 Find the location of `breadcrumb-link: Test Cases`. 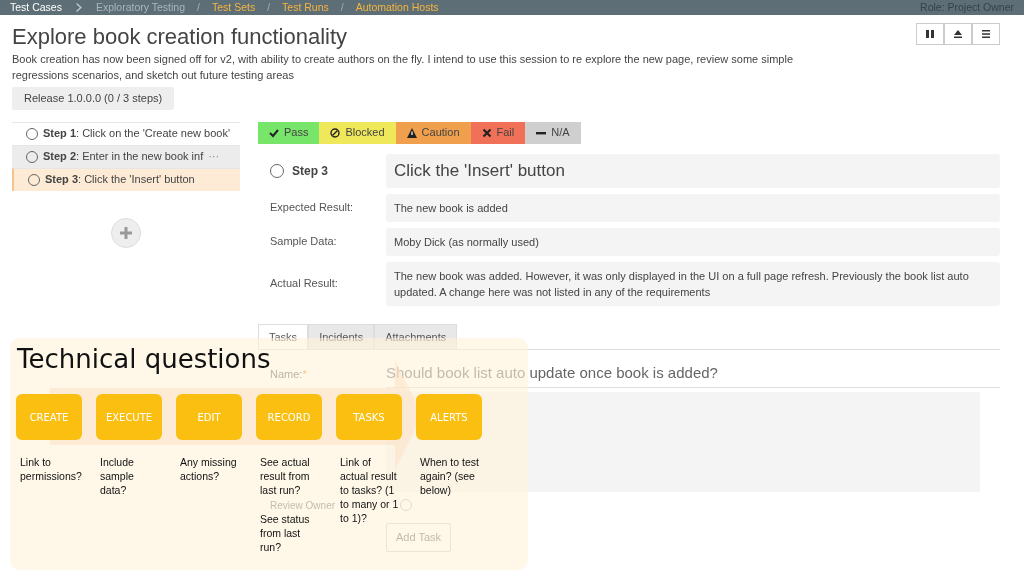

breadcrumb-link: Test Cases is located at coordinates (36, 7).